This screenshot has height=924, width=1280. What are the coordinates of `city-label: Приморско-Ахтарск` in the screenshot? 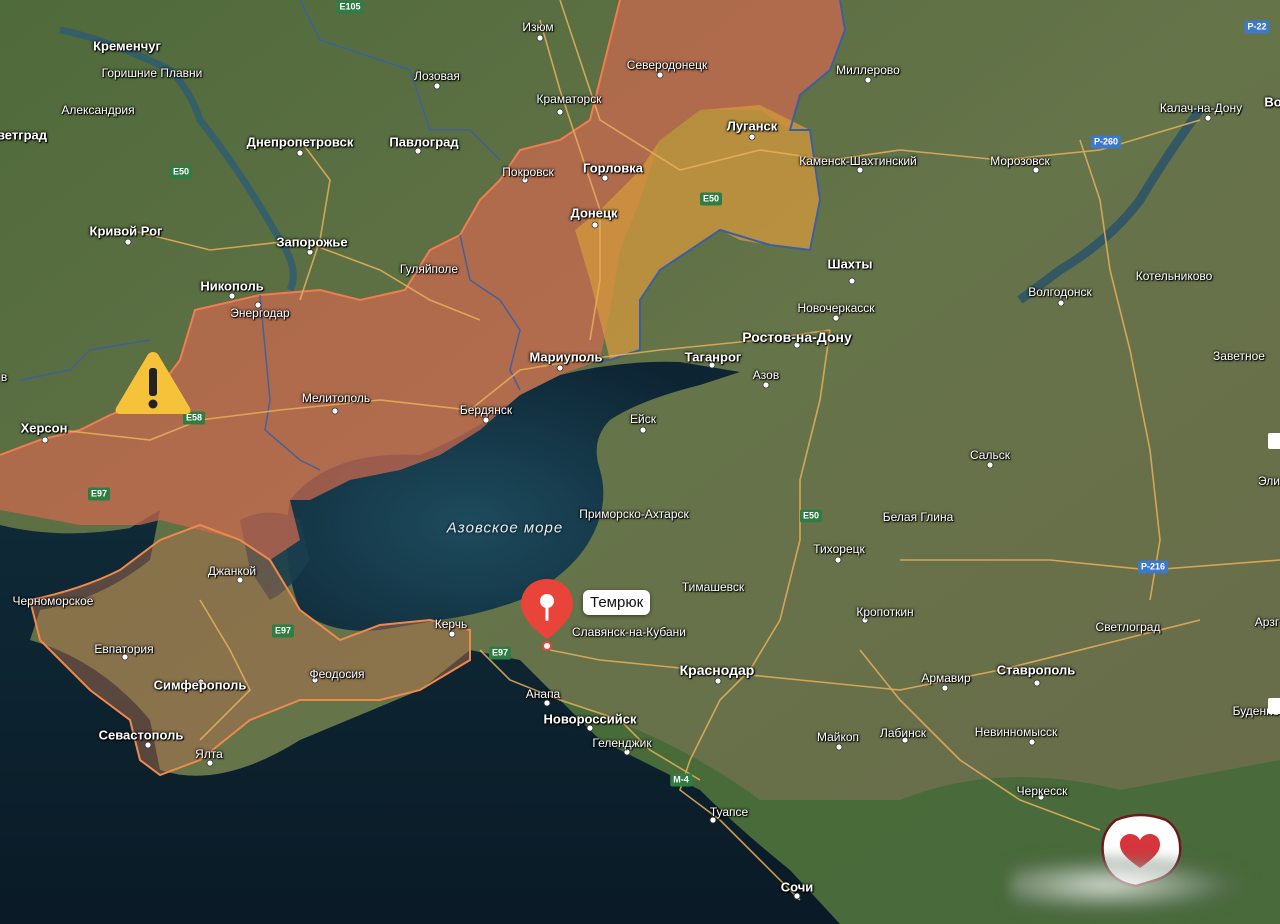 It's located at (634, 514).